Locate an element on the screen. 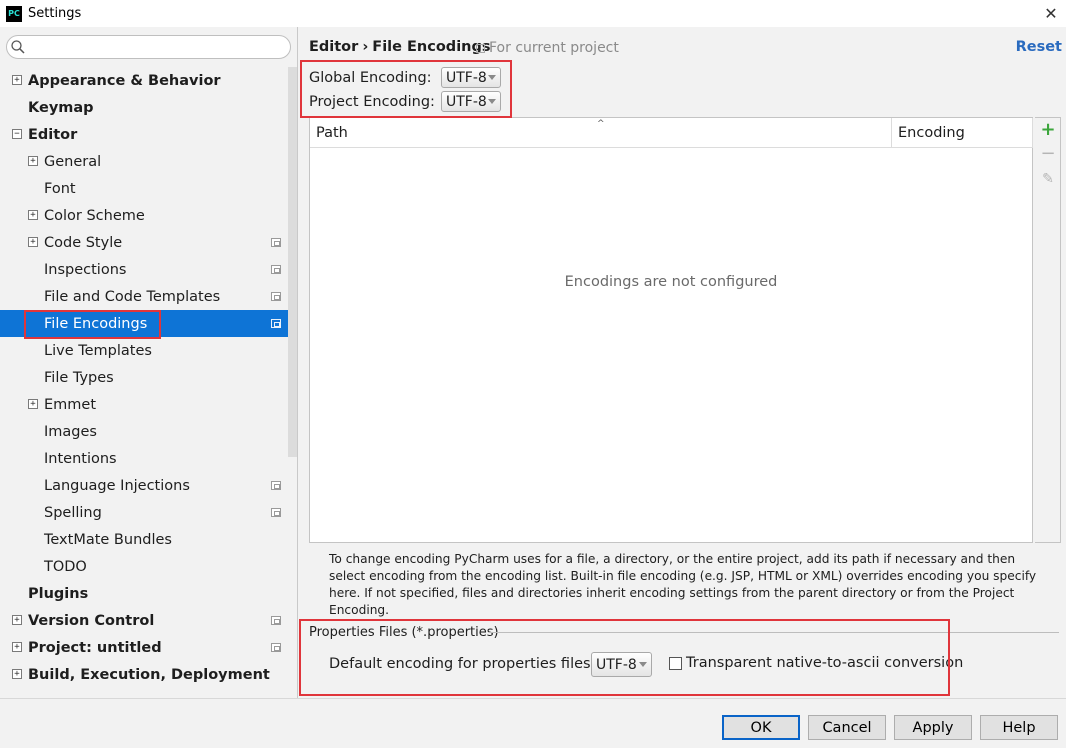 The image size is (1066, 748). add-button: + is located at coordinates (1048, 129).